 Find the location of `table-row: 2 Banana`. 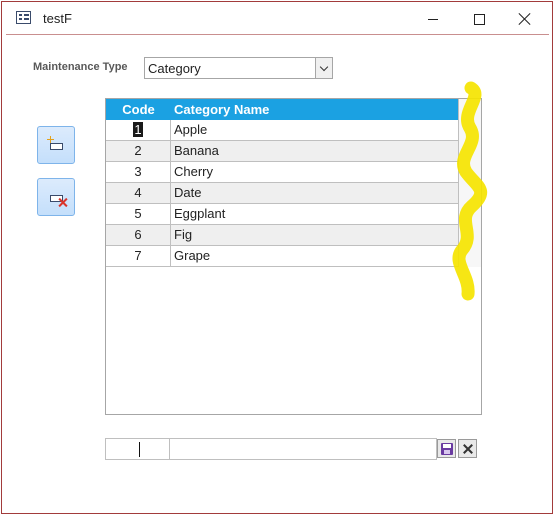

table-row: 2 Banana is located at coordinates (282, 151).